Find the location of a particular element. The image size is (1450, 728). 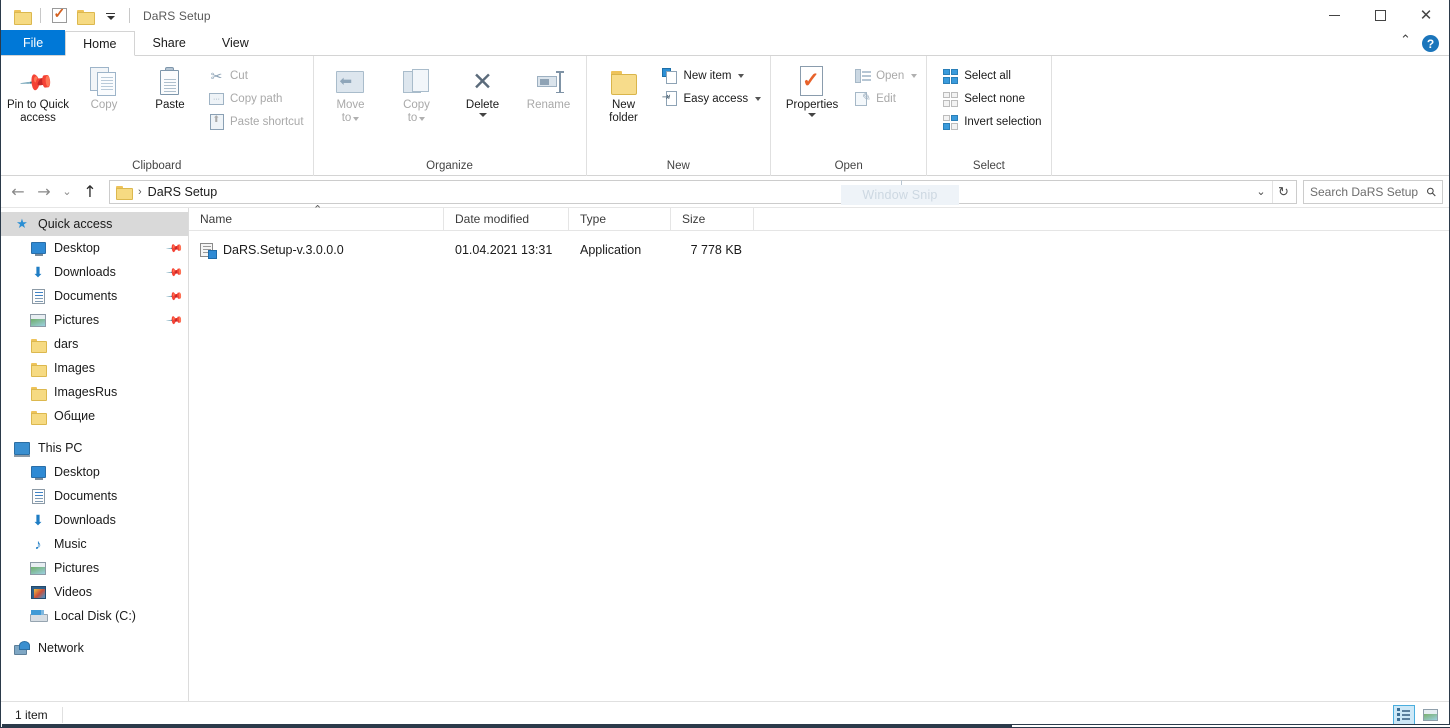

sidebar-item-images: Images is located at coordinates (94, 368).